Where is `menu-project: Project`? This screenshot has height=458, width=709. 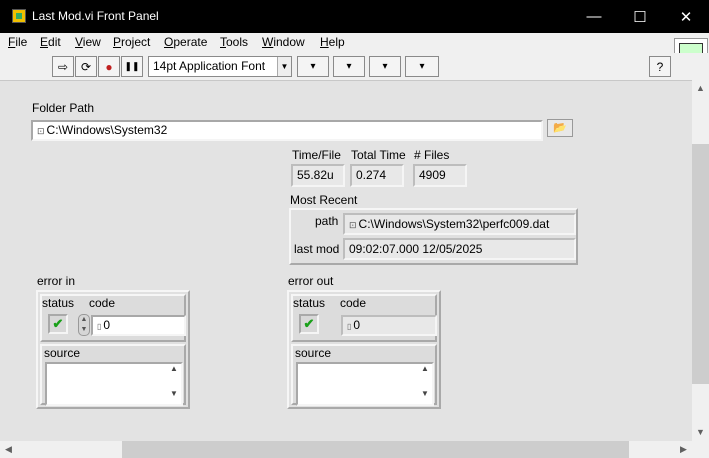 menu-project: Project is located at coordinates (131, 42).